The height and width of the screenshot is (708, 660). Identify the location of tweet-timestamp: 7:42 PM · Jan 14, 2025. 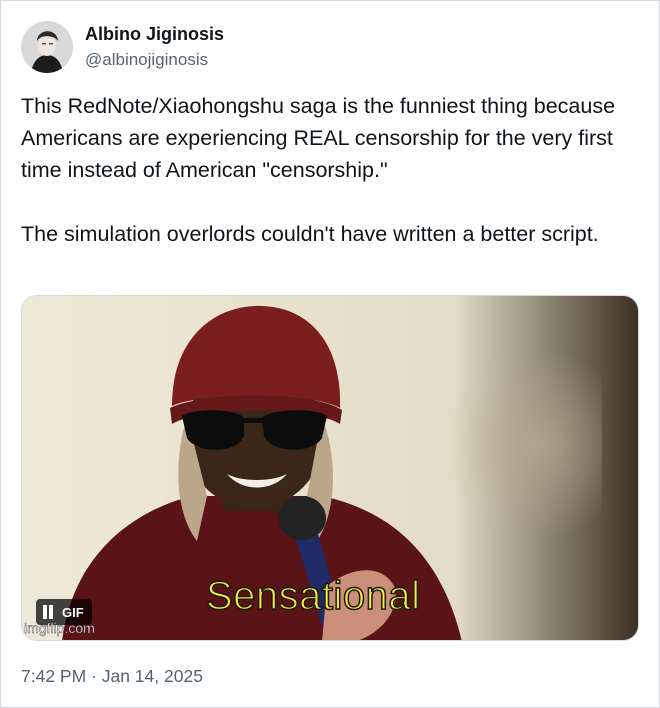
(112, 676).